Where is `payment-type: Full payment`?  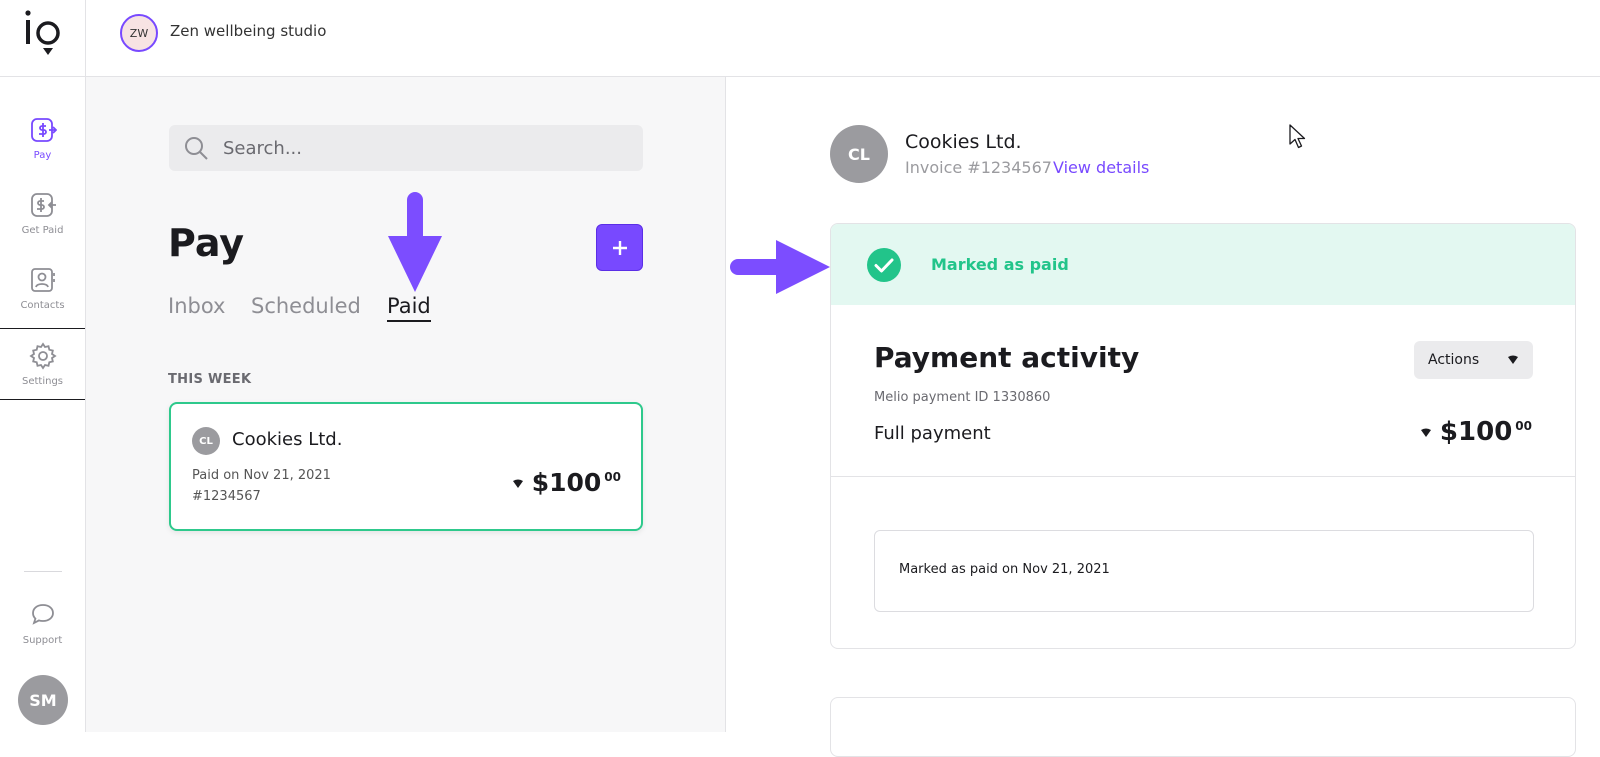 payment-type: Full payment is located at coordinates (932, 433).